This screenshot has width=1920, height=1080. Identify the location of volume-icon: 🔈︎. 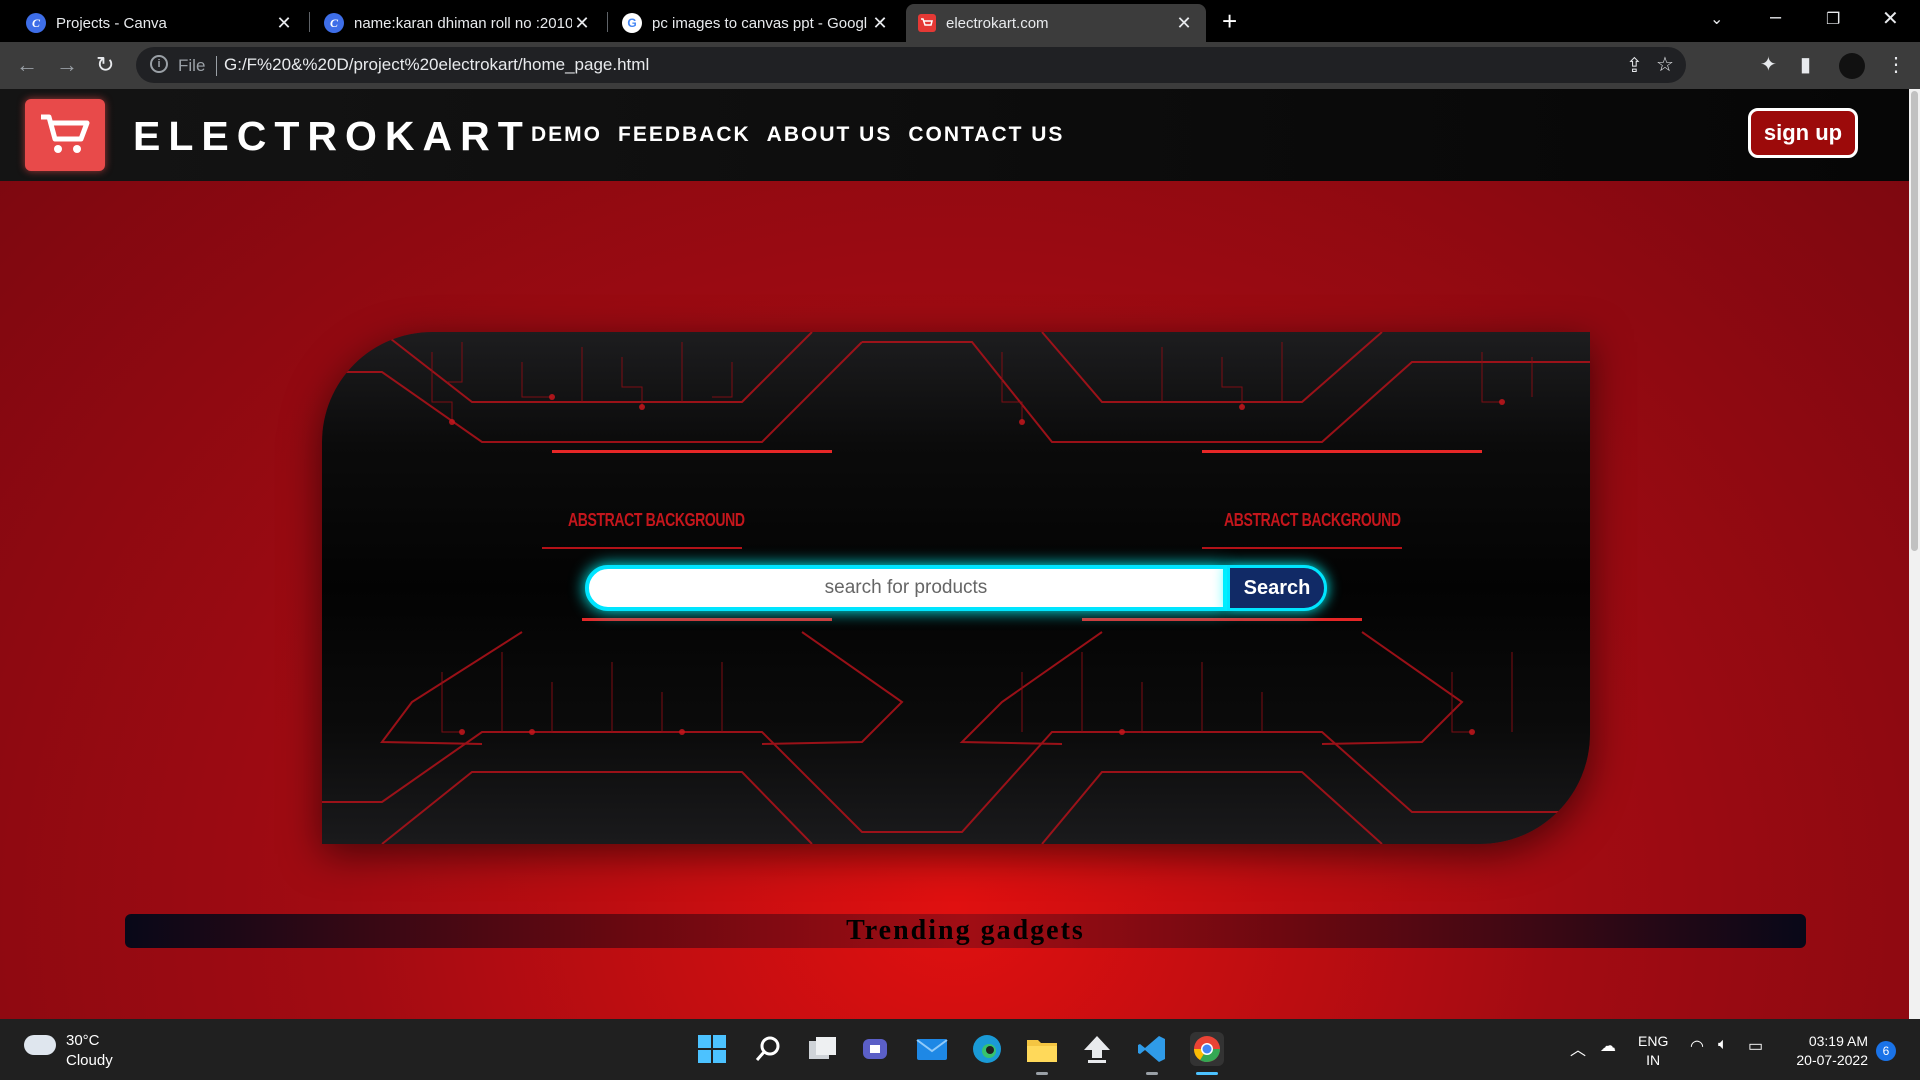
(1723, 1045).